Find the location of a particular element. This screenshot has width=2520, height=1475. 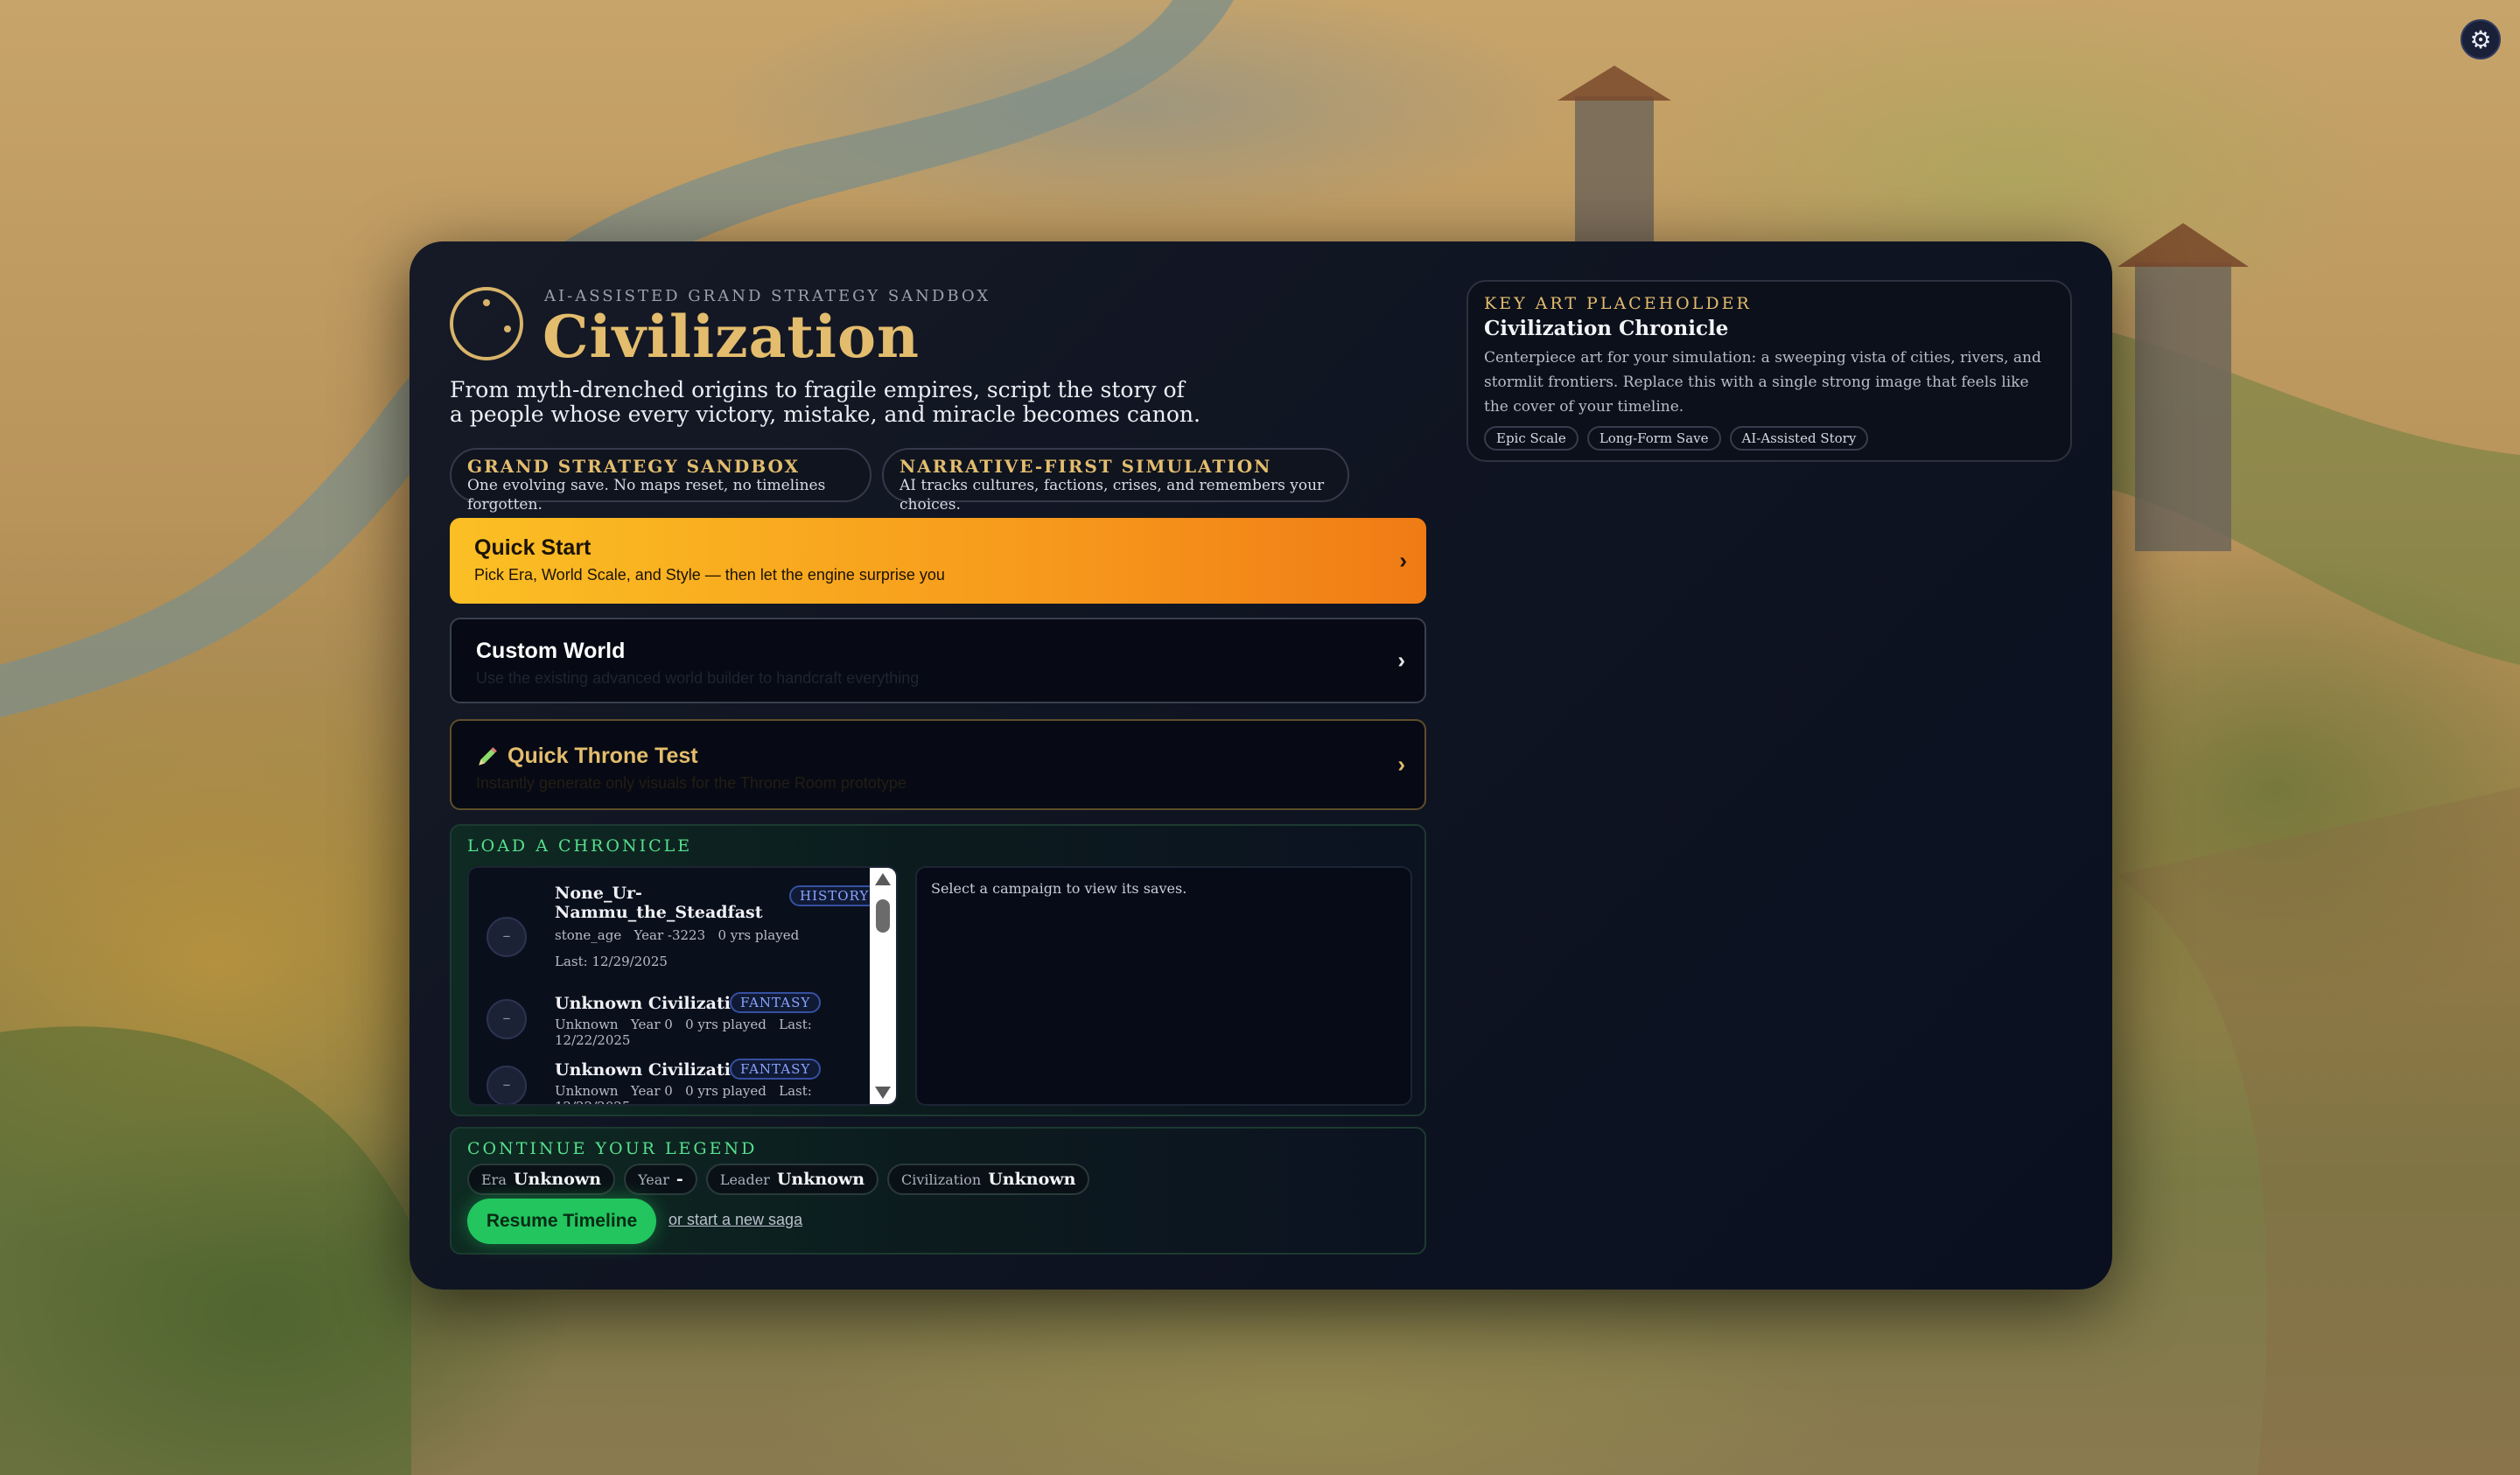

save-meta: stone_age Year -3223 0 yrs played is located at coordinates (677, 935).